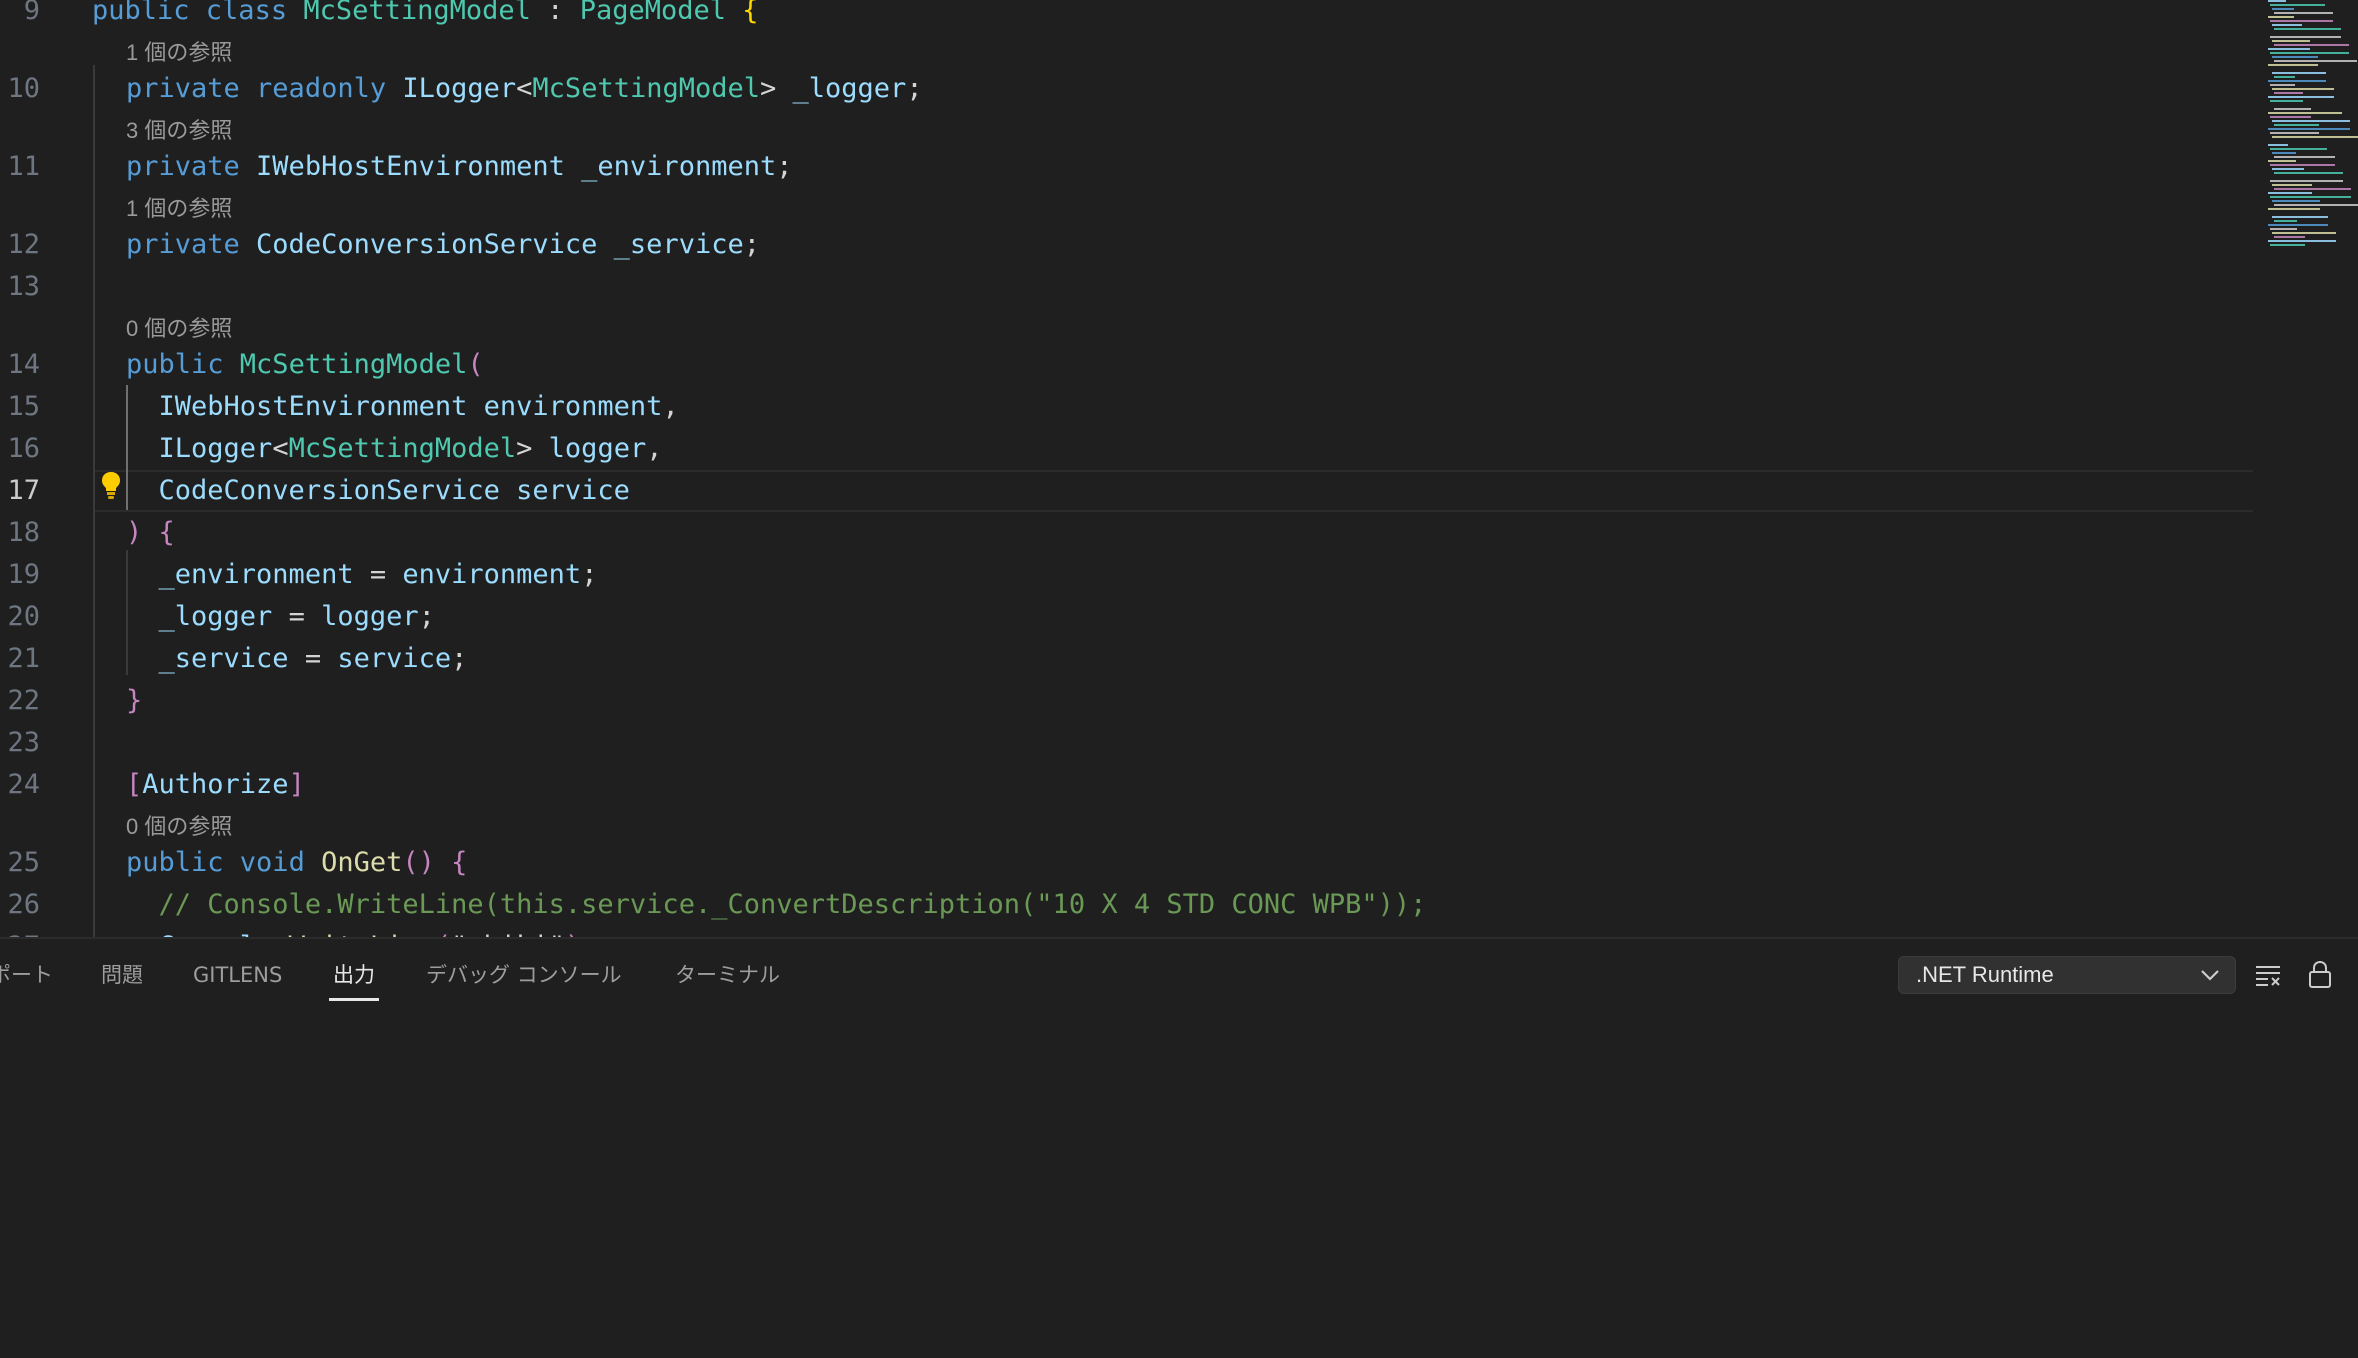 The height and width of the screenshot is (1358, 2358). Describe the element at coordinates (280, 448) in the screenshot. I see `code-token: <` at that location.